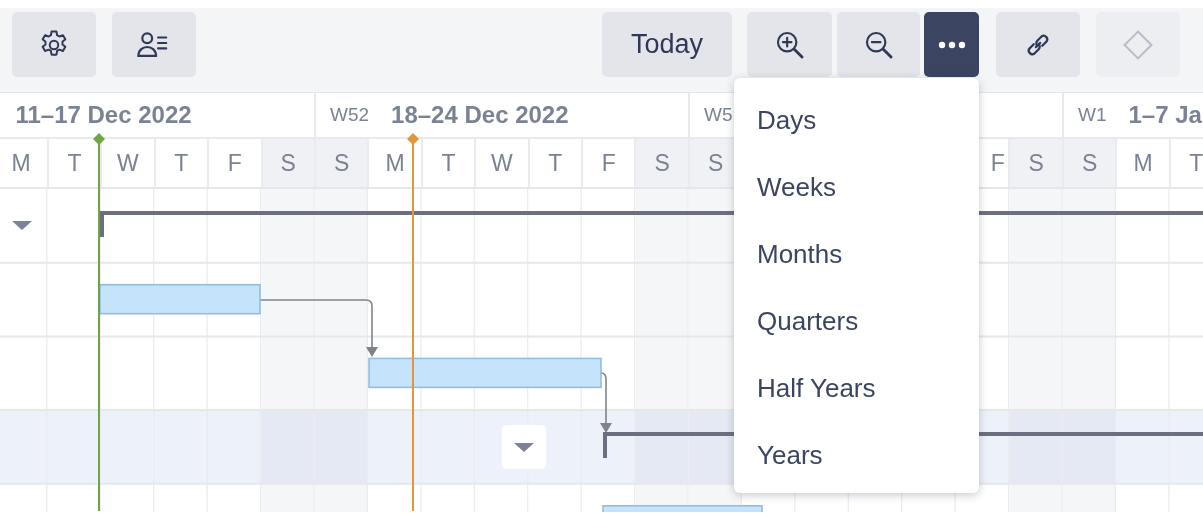 Image resolution: width=1203 pixels, height=513 pixels. What do you see at coordinates (480, 115) in the screenshot?
I see `week-range: 18–24 Dec 2022` at bounding box center [480, 115].